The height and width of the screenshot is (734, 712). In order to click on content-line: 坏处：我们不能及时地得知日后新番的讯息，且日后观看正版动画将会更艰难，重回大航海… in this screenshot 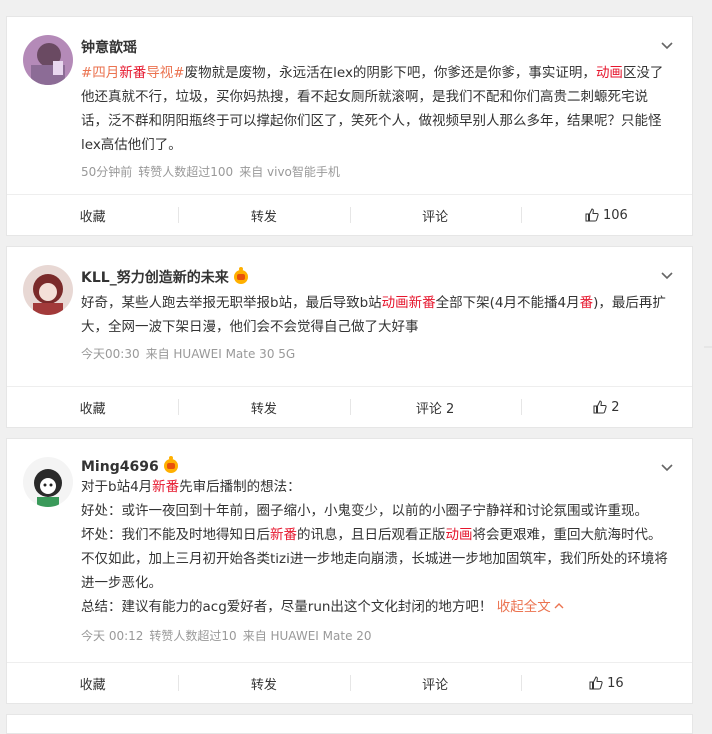, I will do `click(374, 559)`.